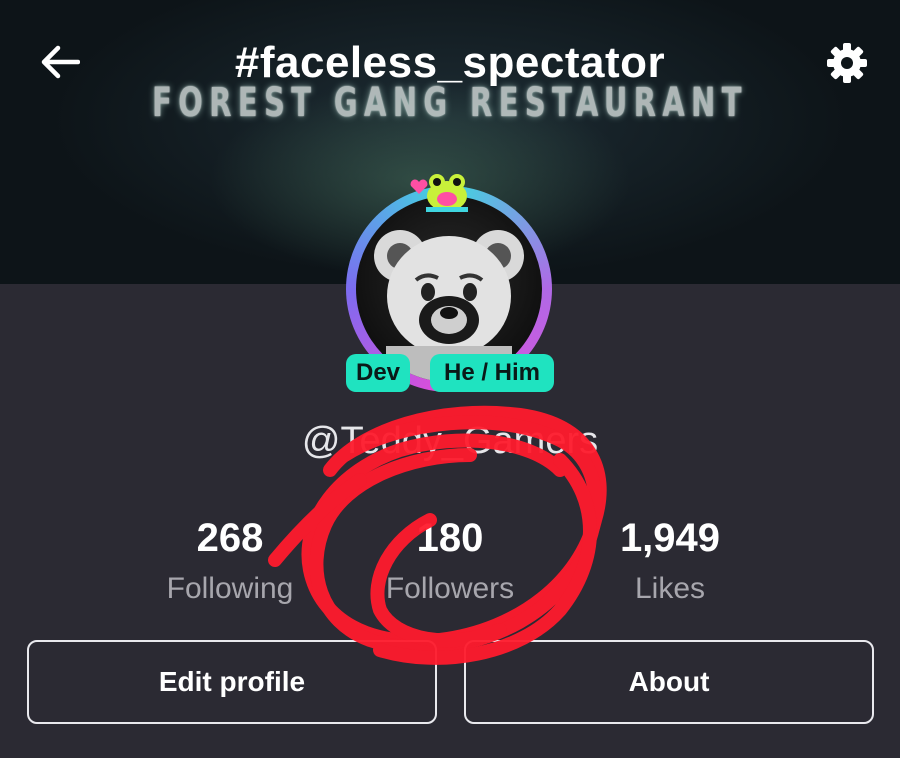 The image size is (900, 758). What do you see at coordinates (230, 589) in the screenshot?
I see `following-label: Following` at bounding box center [230, 589].